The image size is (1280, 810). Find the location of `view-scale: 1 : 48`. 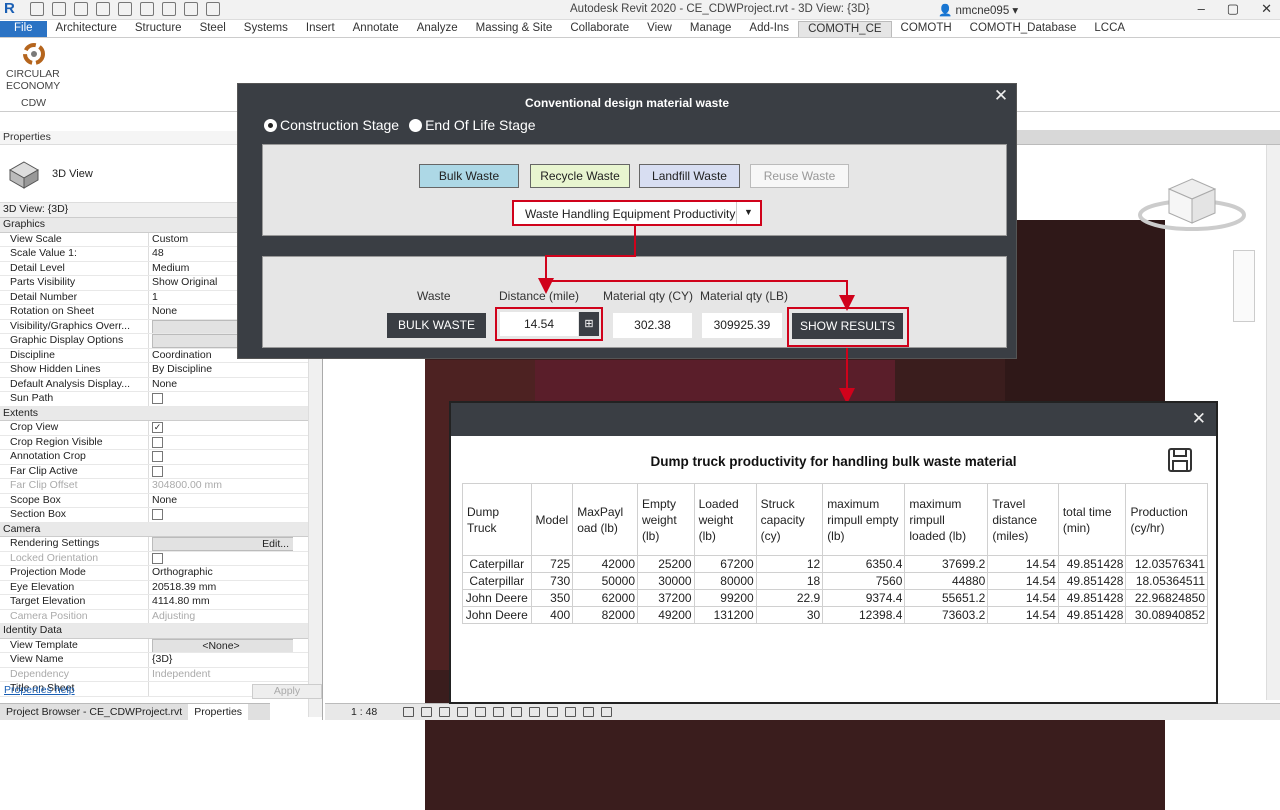

view-scale: 1 : 48 is located at coordinates (364, 712).